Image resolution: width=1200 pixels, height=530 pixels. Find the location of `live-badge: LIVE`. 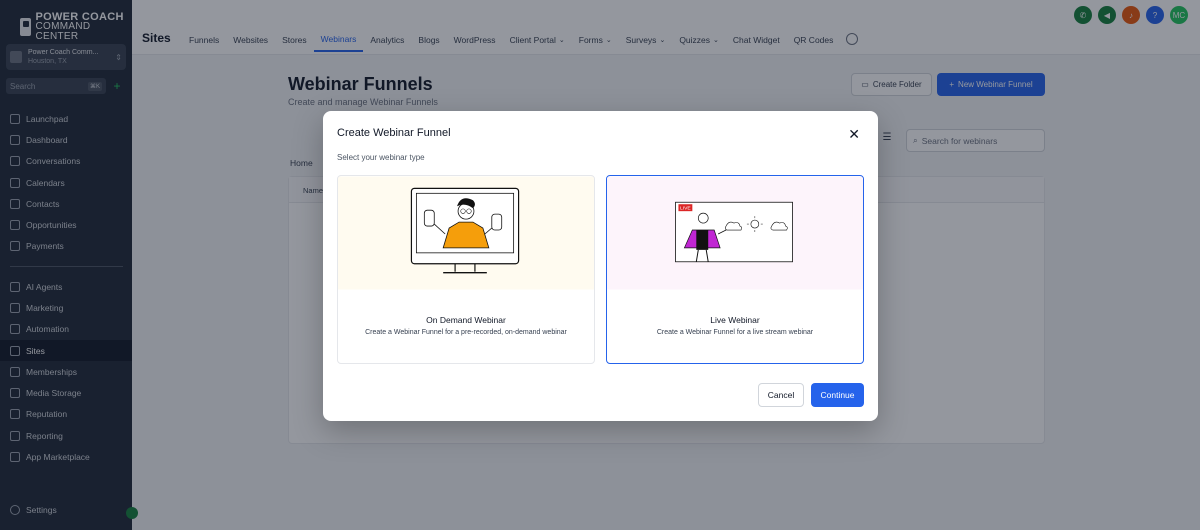

live-badge: LIVE is located at coordinates (685, 209).